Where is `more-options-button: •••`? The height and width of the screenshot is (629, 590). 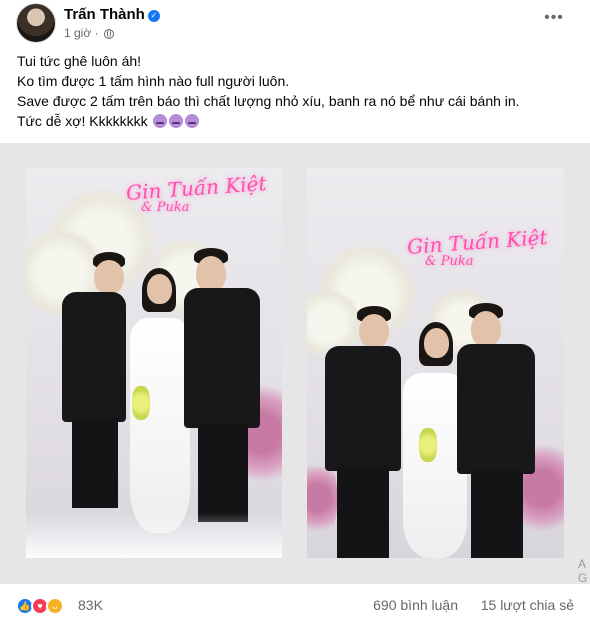 more-options-button: ••• is located at coordinates (554, 20).